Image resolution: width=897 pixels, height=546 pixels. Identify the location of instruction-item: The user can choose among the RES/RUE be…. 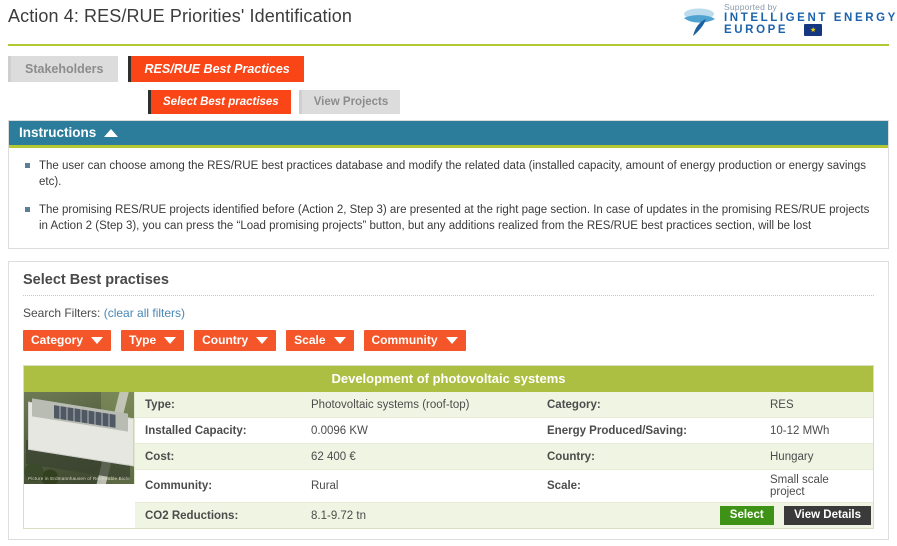
(448, 174).